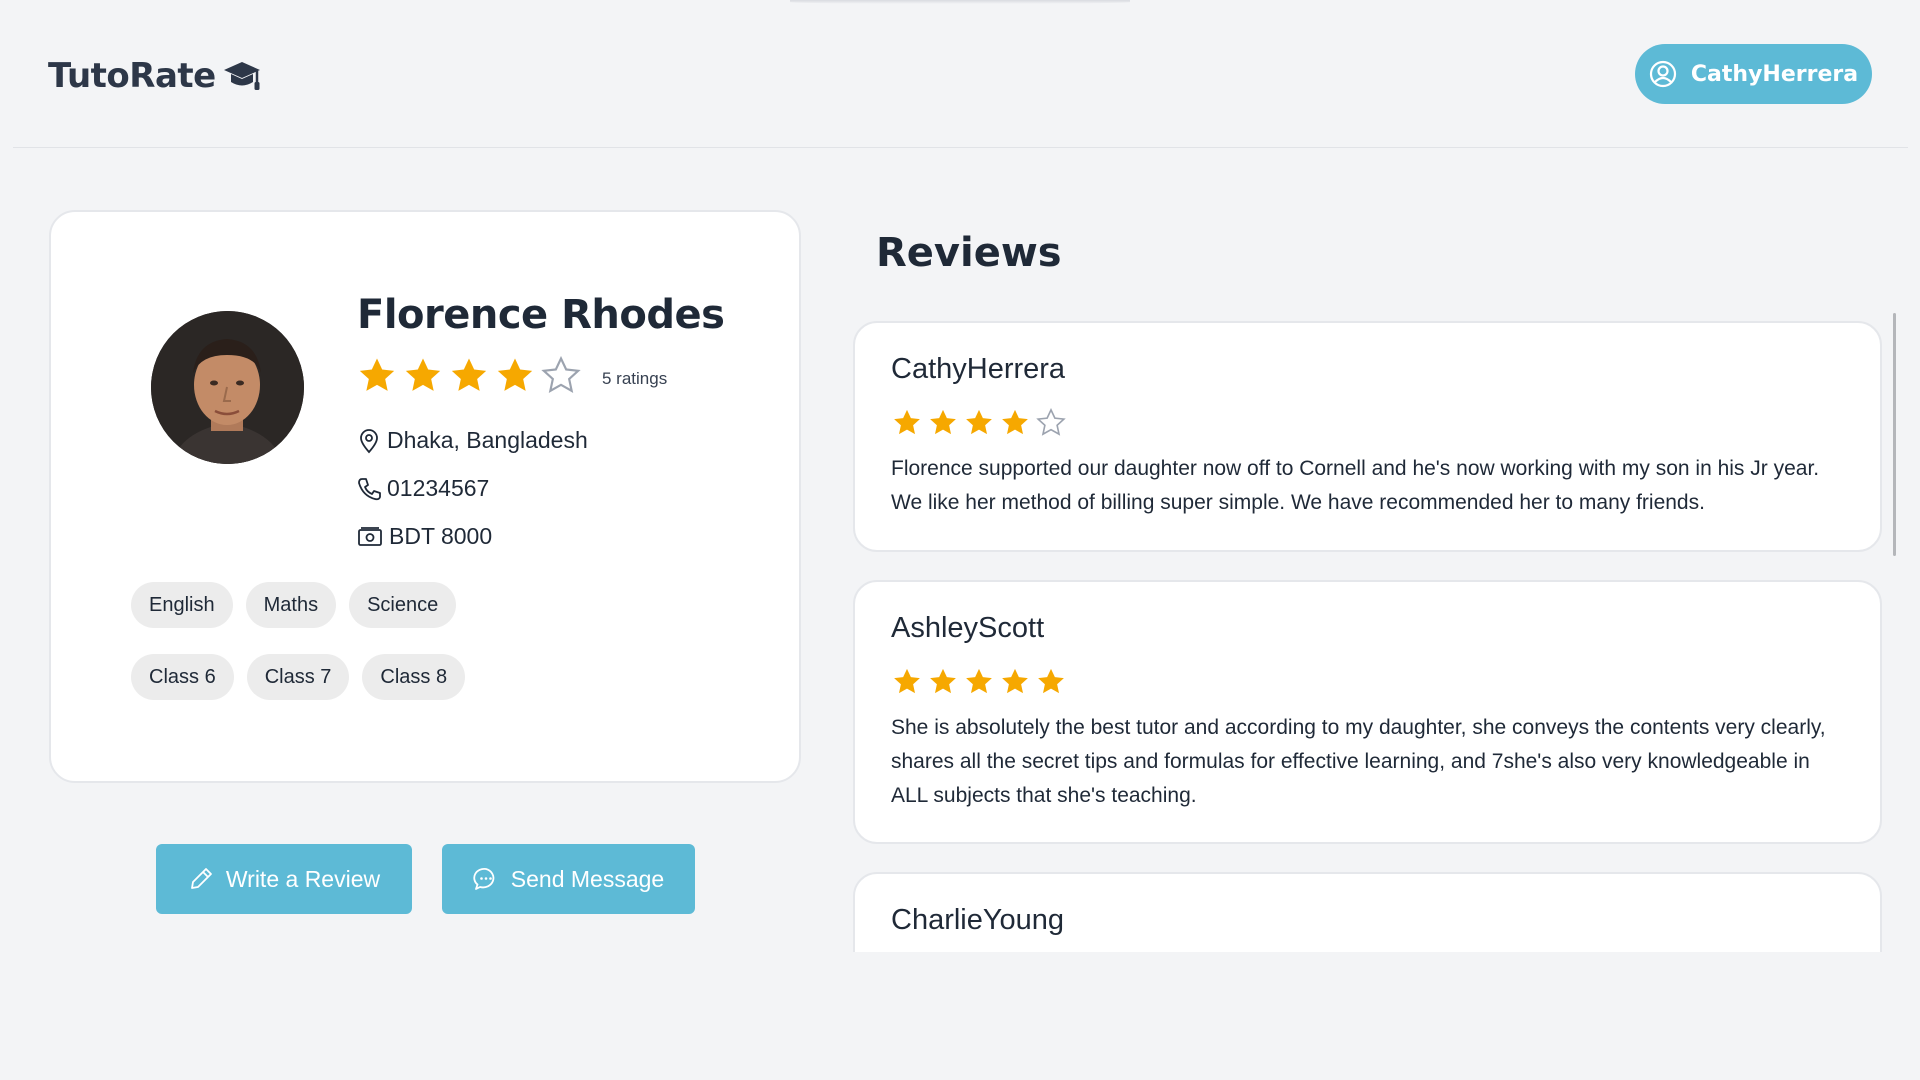 Image resolution: width=1920 pixels, height=1080 pixels. Describe the element at coordinates (227, 387) in the screenshot. I see `tutor-avatar` at that location.